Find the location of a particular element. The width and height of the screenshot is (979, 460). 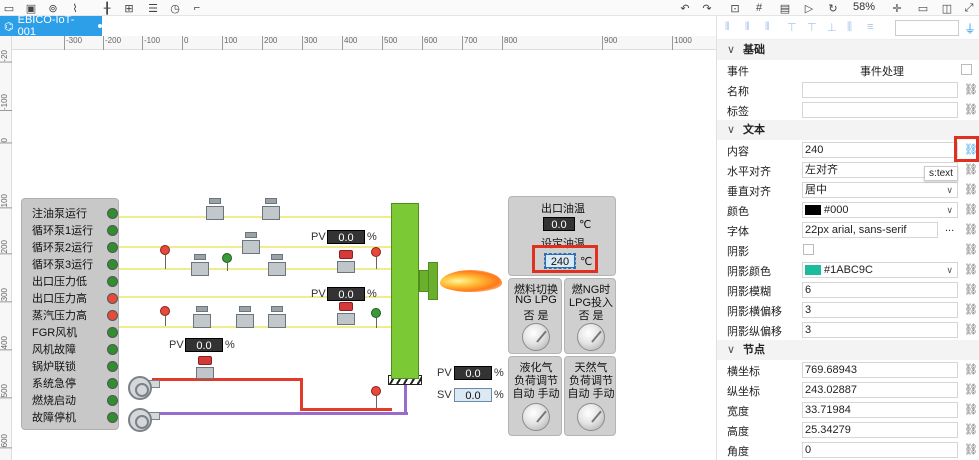

filter-icon: ⏚ is located at coordinates (970, 28).